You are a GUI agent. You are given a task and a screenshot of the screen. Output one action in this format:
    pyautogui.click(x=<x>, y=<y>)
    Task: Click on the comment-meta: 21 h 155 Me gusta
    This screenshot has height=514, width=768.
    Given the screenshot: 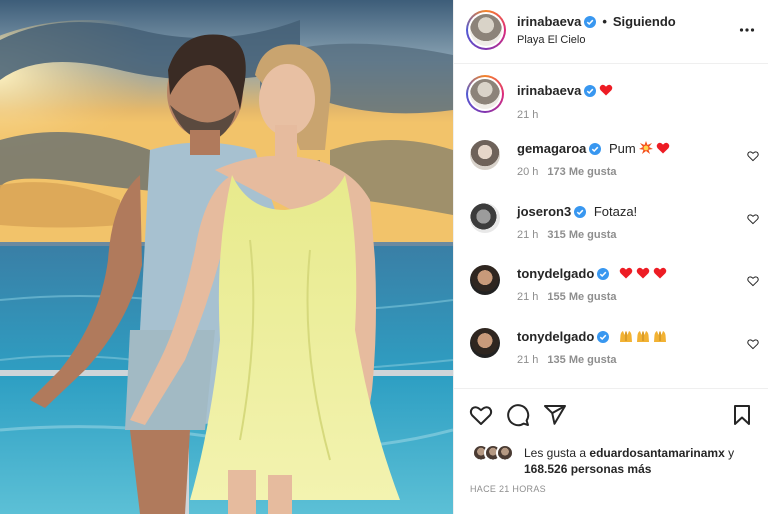 What is the action you would take?
    pyautogui.click(x=567, y=297)
    